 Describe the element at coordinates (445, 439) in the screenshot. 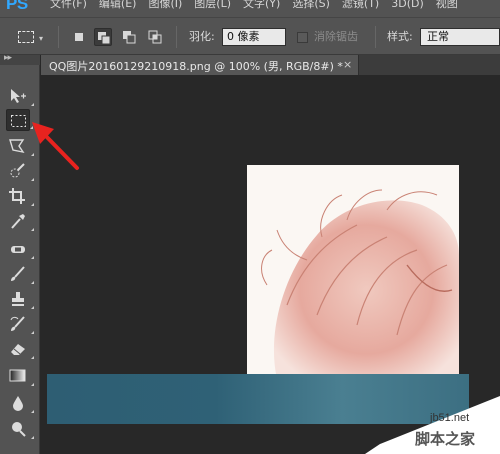

I see `watermark-text: 脚本之家` at that location.